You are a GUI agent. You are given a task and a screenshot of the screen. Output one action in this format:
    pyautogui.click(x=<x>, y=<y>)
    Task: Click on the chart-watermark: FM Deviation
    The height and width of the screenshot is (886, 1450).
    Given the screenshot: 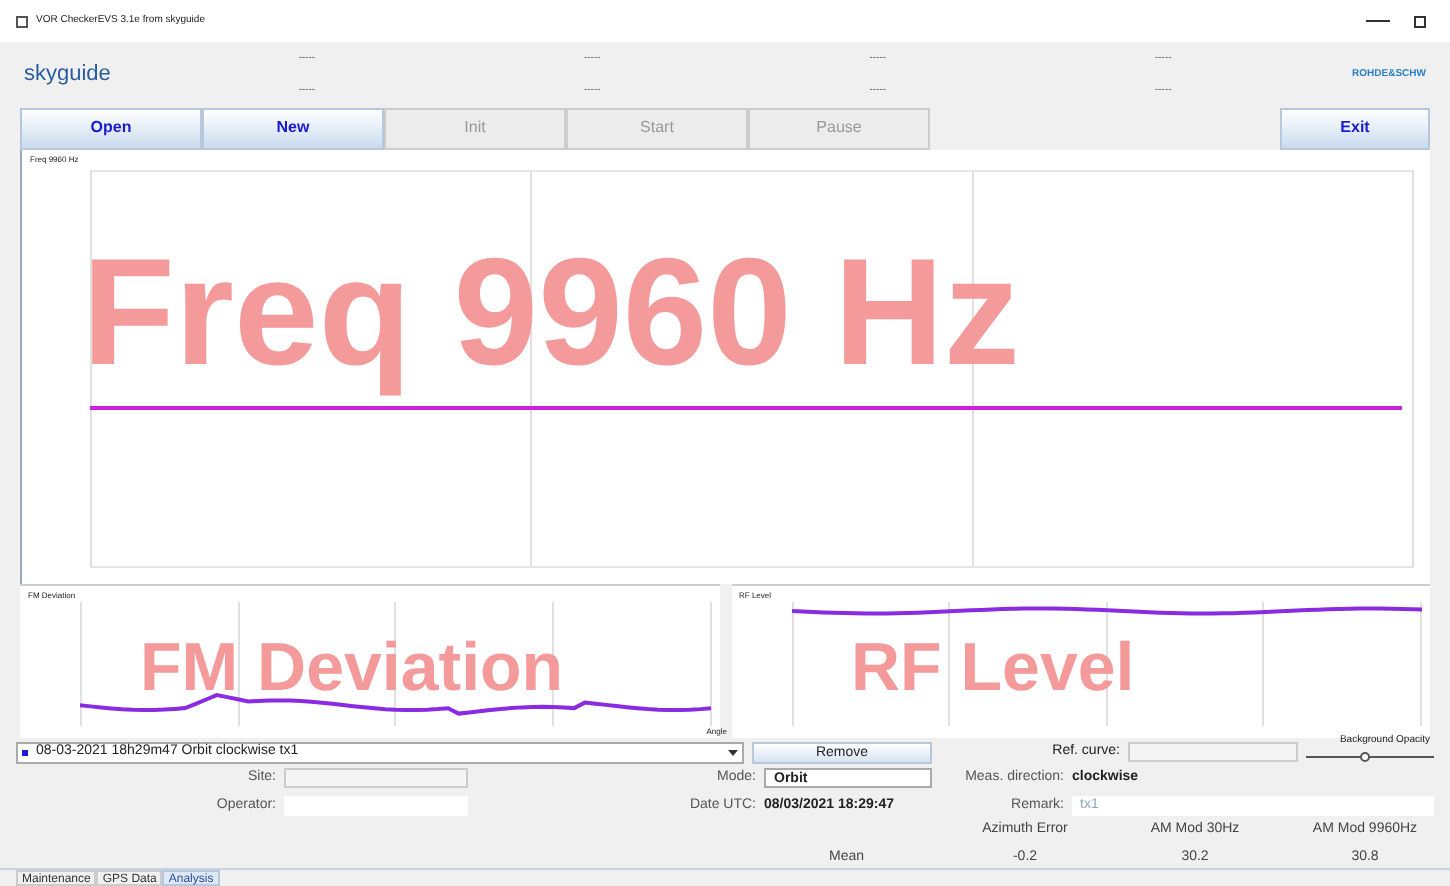 What is the action you would take?
    pyautogui.click(x=352, y=667)
    